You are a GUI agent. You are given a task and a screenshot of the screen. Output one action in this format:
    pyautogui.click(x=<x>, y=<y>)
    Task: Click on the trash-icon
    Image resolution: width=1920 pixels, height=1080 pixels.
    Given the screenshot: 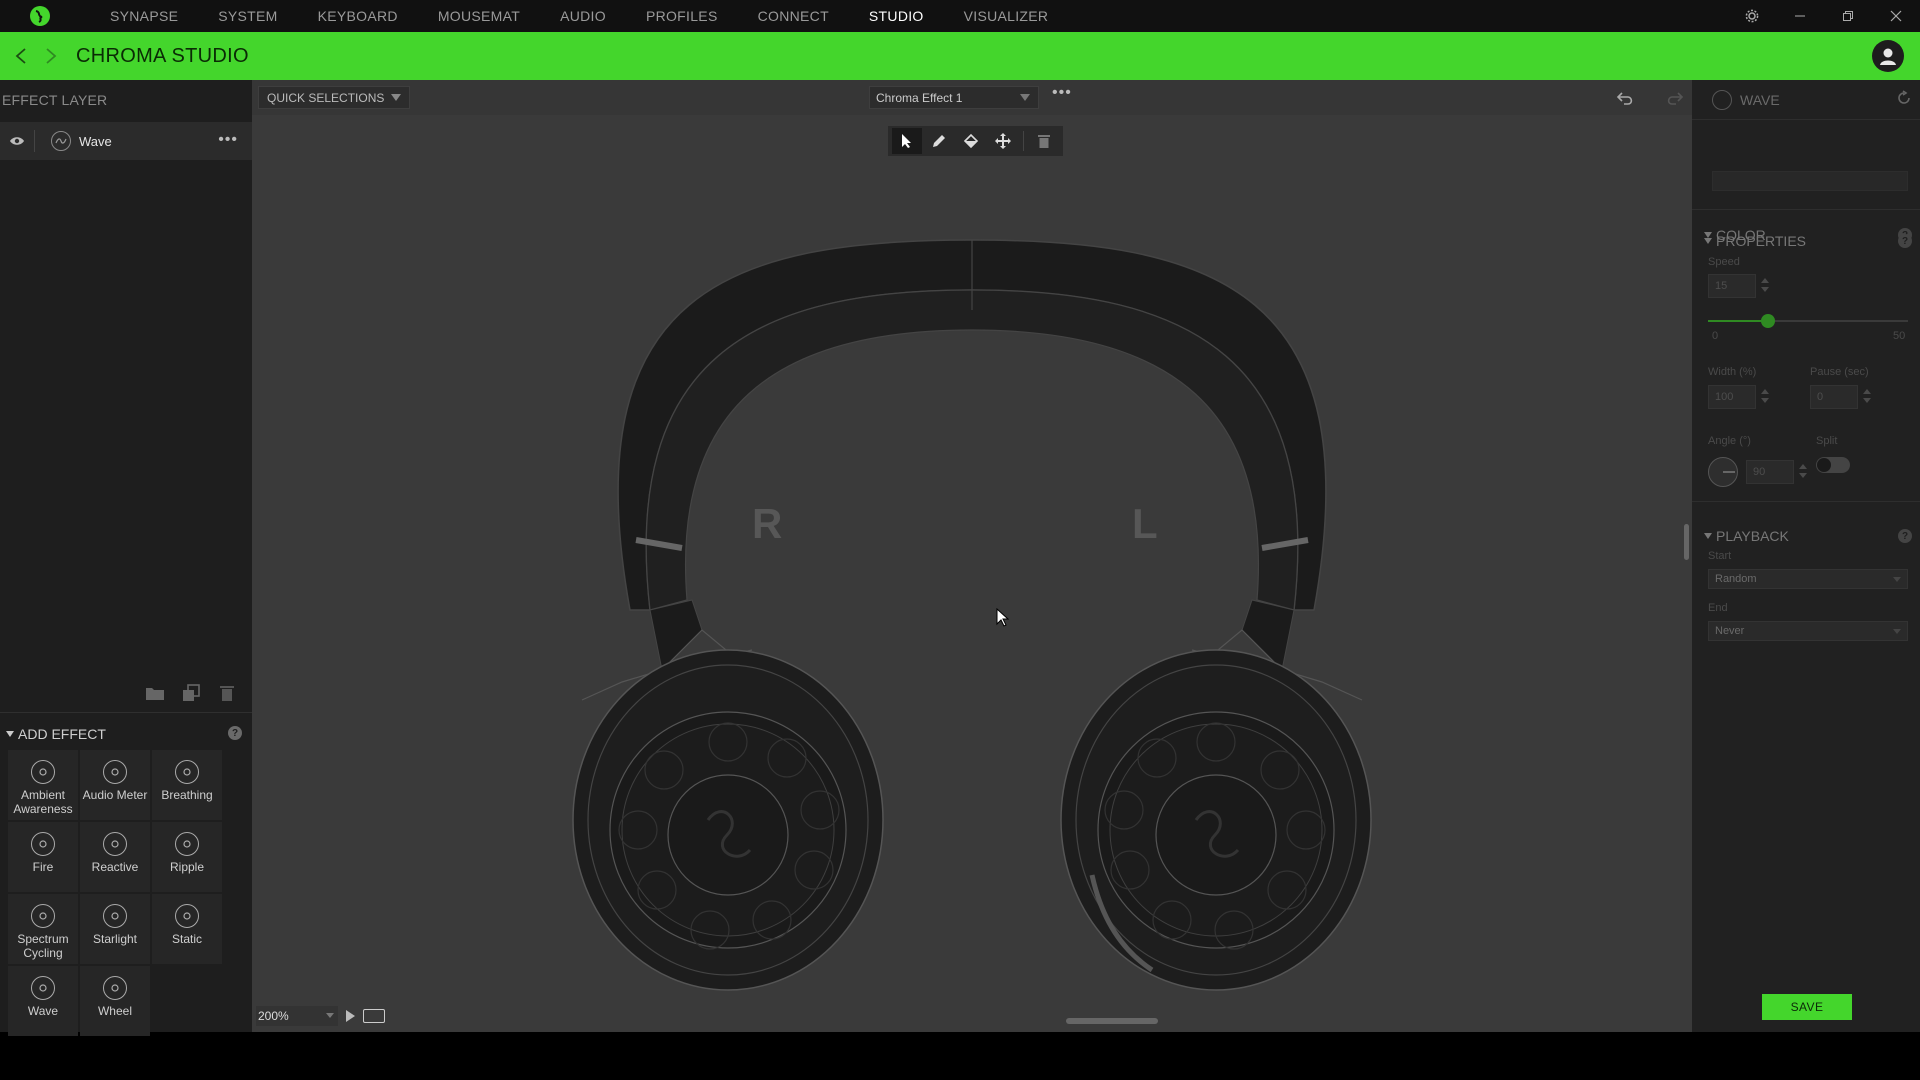 What is the action you would take?
    pyautogui.click(x=227, y=693)
    